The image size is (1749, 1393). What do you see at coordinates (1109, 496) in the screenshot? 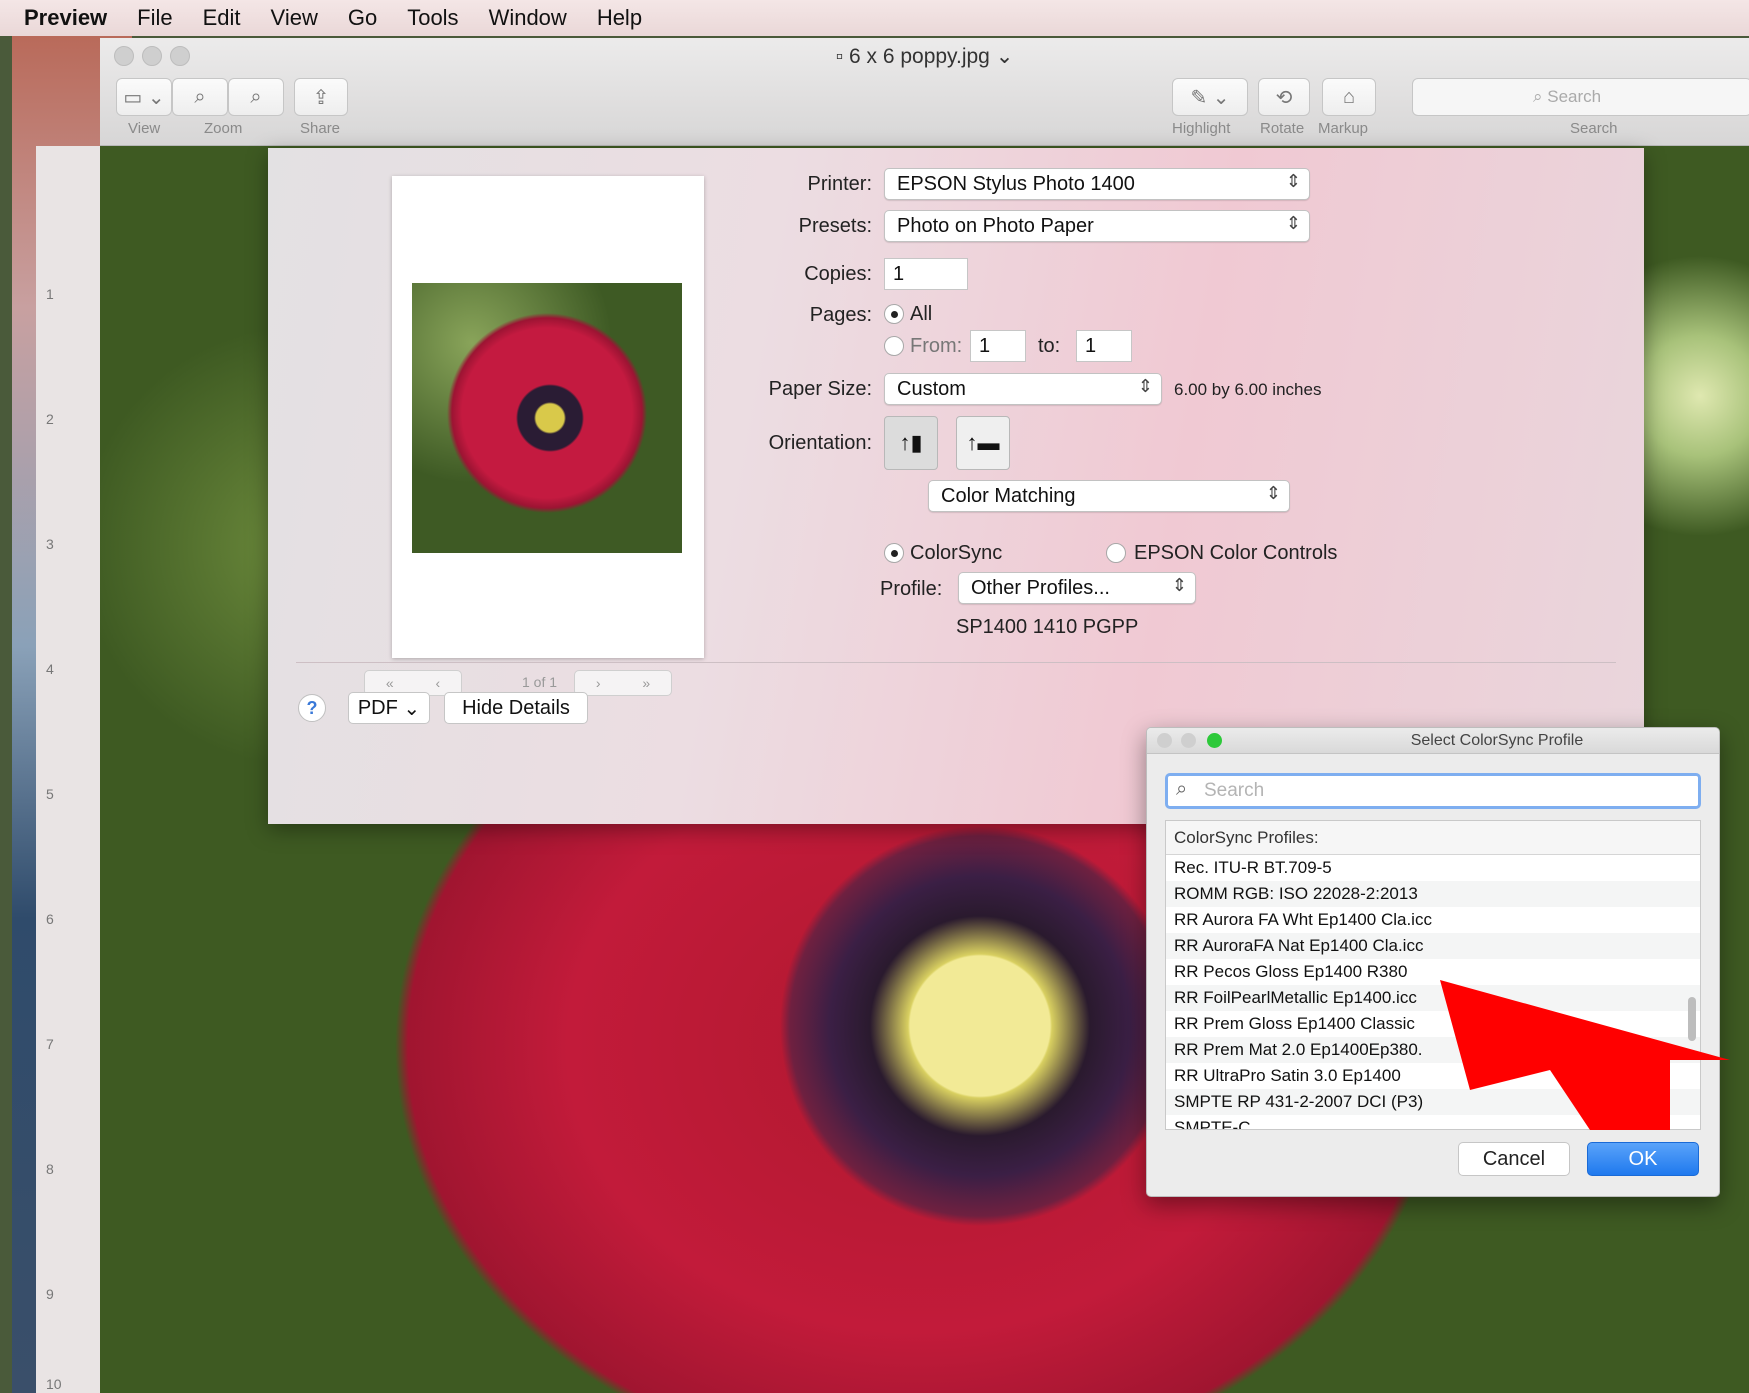
I see `print-section-popup: Color Matching ⇕` at bounding box center [1109, 496].